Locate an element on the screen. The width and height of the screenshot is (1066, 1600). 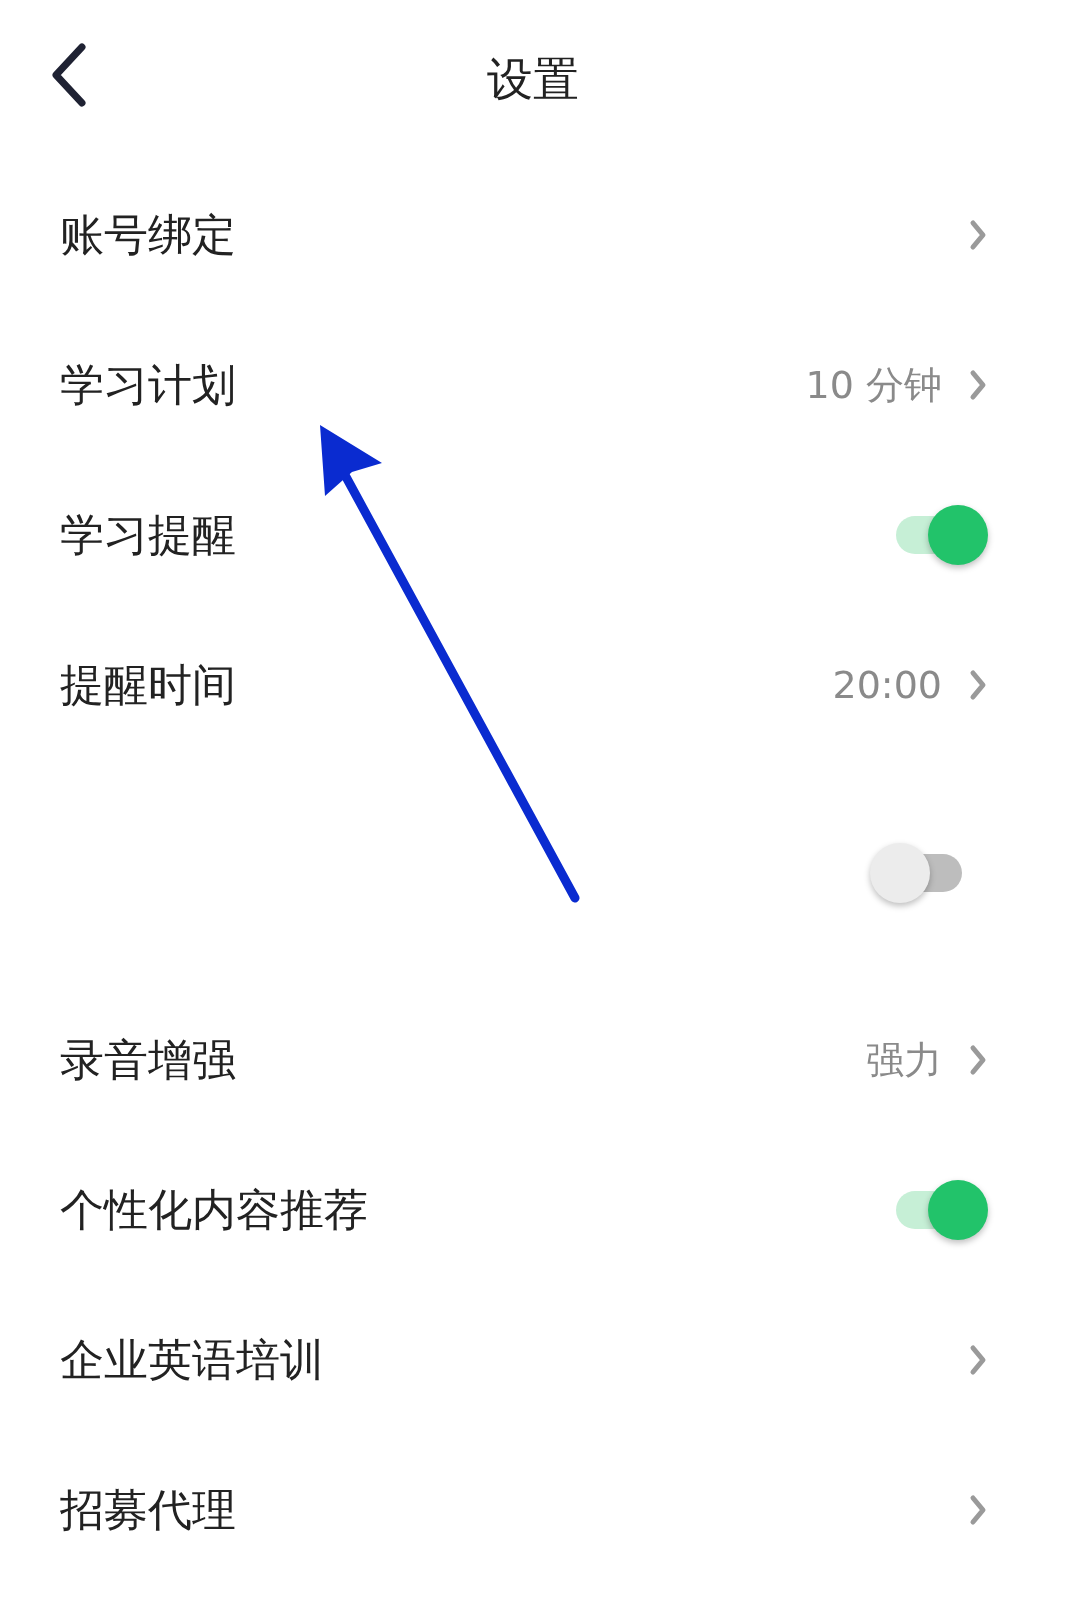
setting-label: 账号绑定 is located at coordinates (148, 234).